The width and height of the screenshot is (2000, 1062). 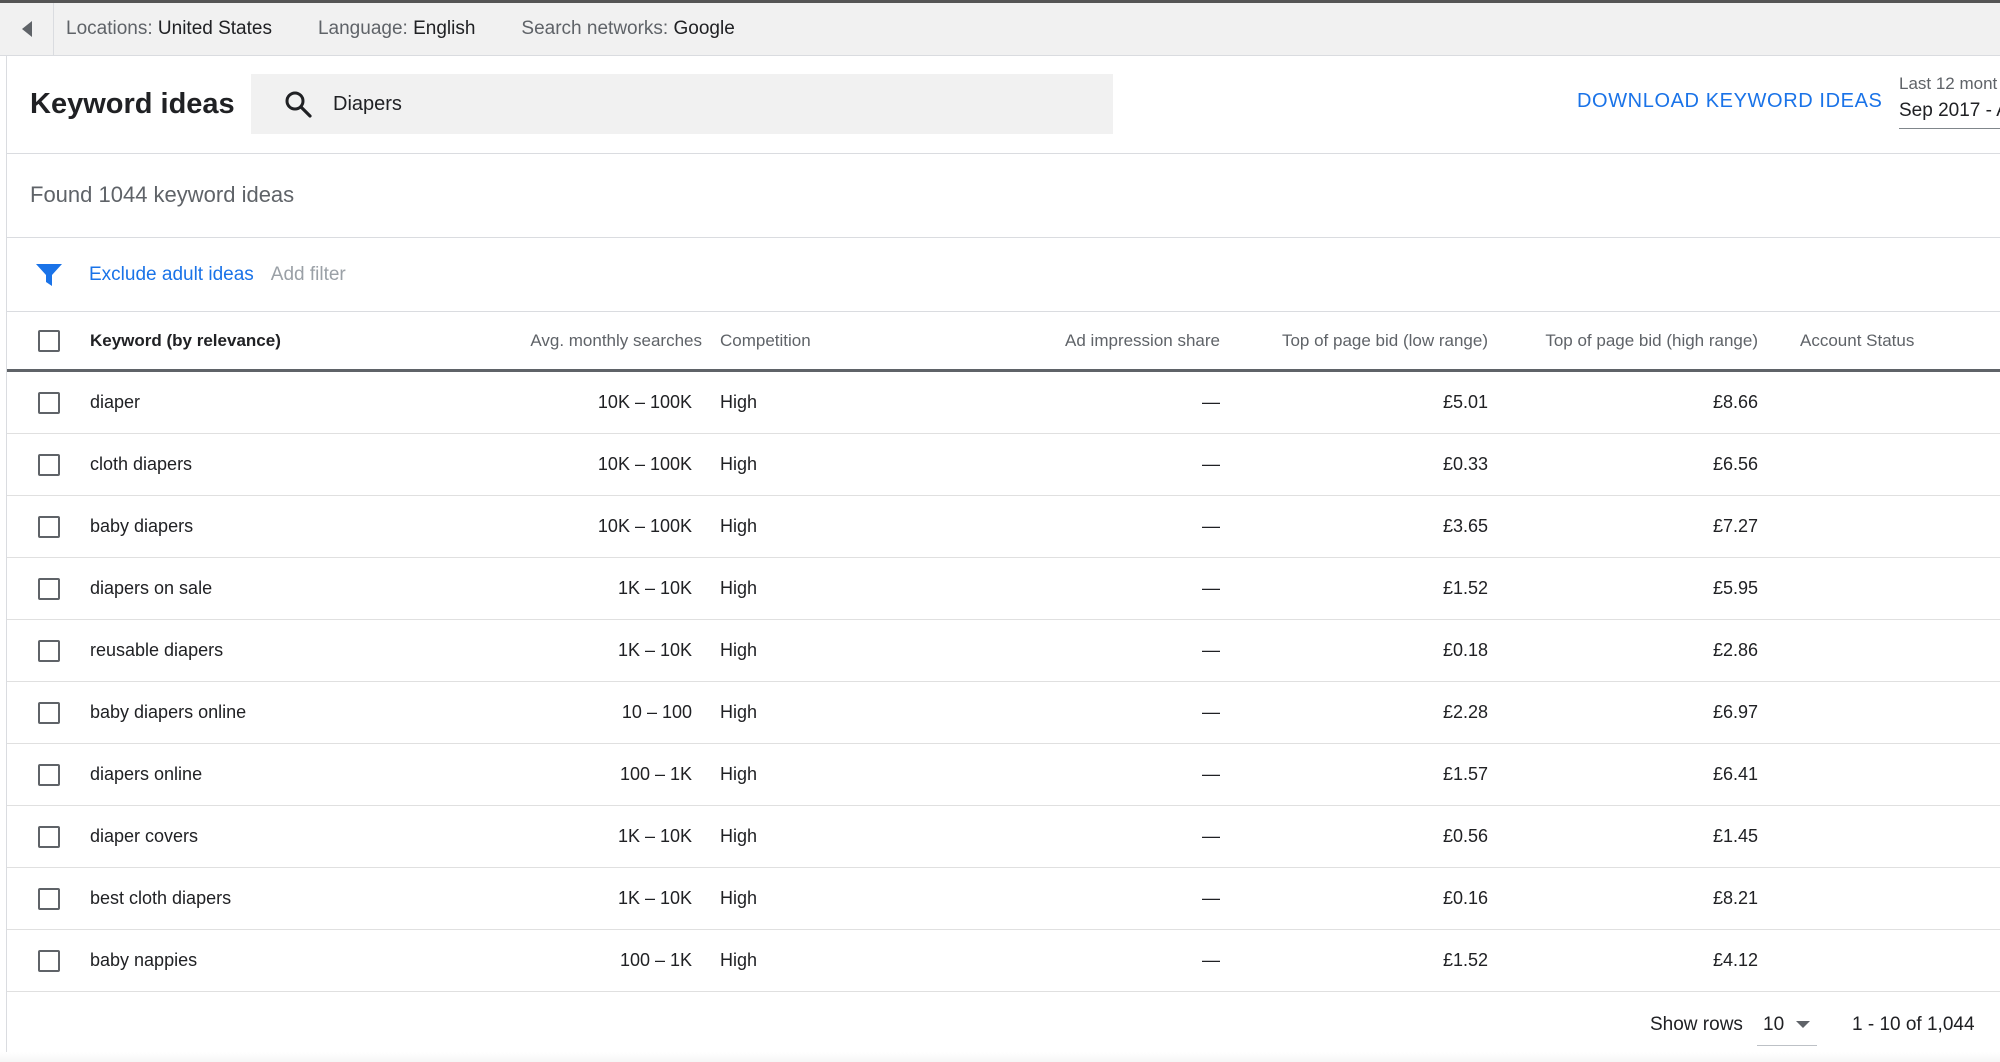 What do you see at coordinates (146, 774) in the screenshot?
I see `keyword-cell: diapers online` at bounding box center [146, 774].